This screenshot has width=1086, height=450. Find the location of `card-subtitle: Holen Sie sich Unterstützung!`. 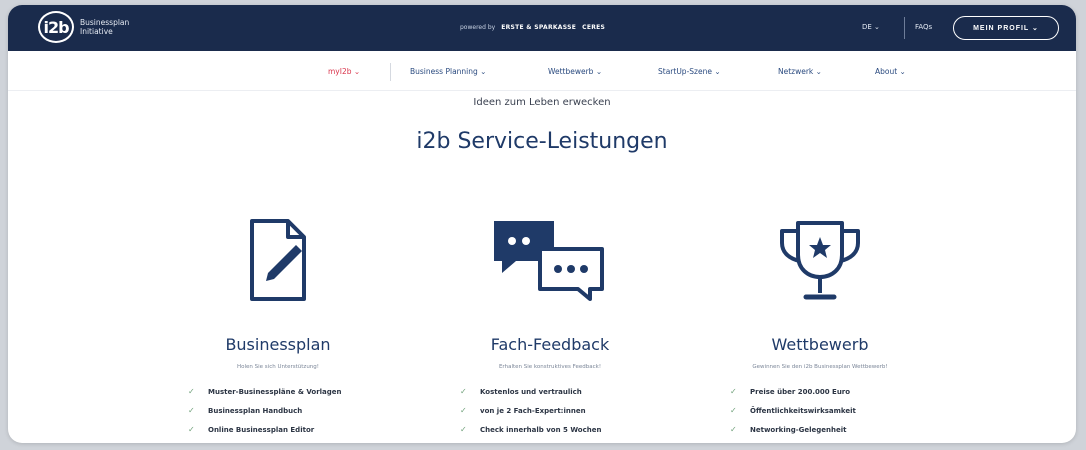

card-subtitle: Holen Sie sich Unterstützung! is located at coordinates (278, 367).